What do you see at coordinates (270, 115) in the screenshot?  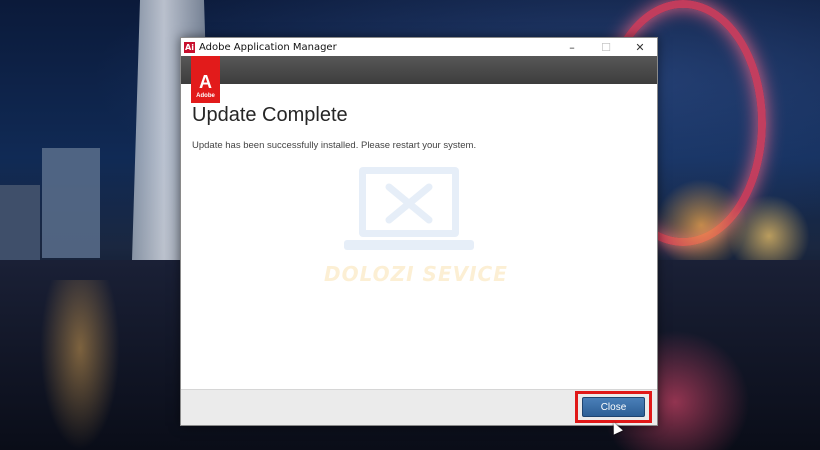 I see `page-title: Update Complete` at bounding box center [270, 115].